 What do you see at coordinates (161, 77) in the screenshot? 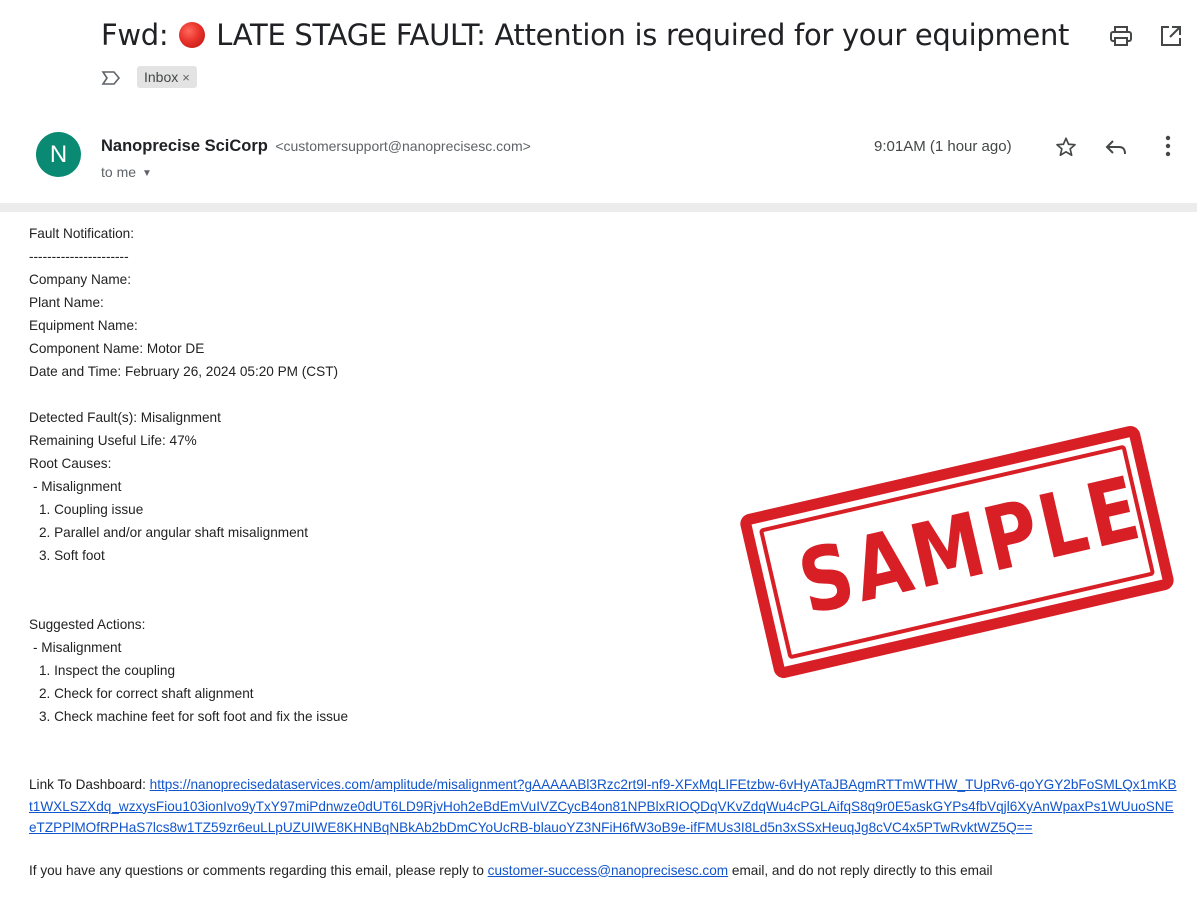
I see `inbox-label-text: Inbox` at bounding box center [161, 77].